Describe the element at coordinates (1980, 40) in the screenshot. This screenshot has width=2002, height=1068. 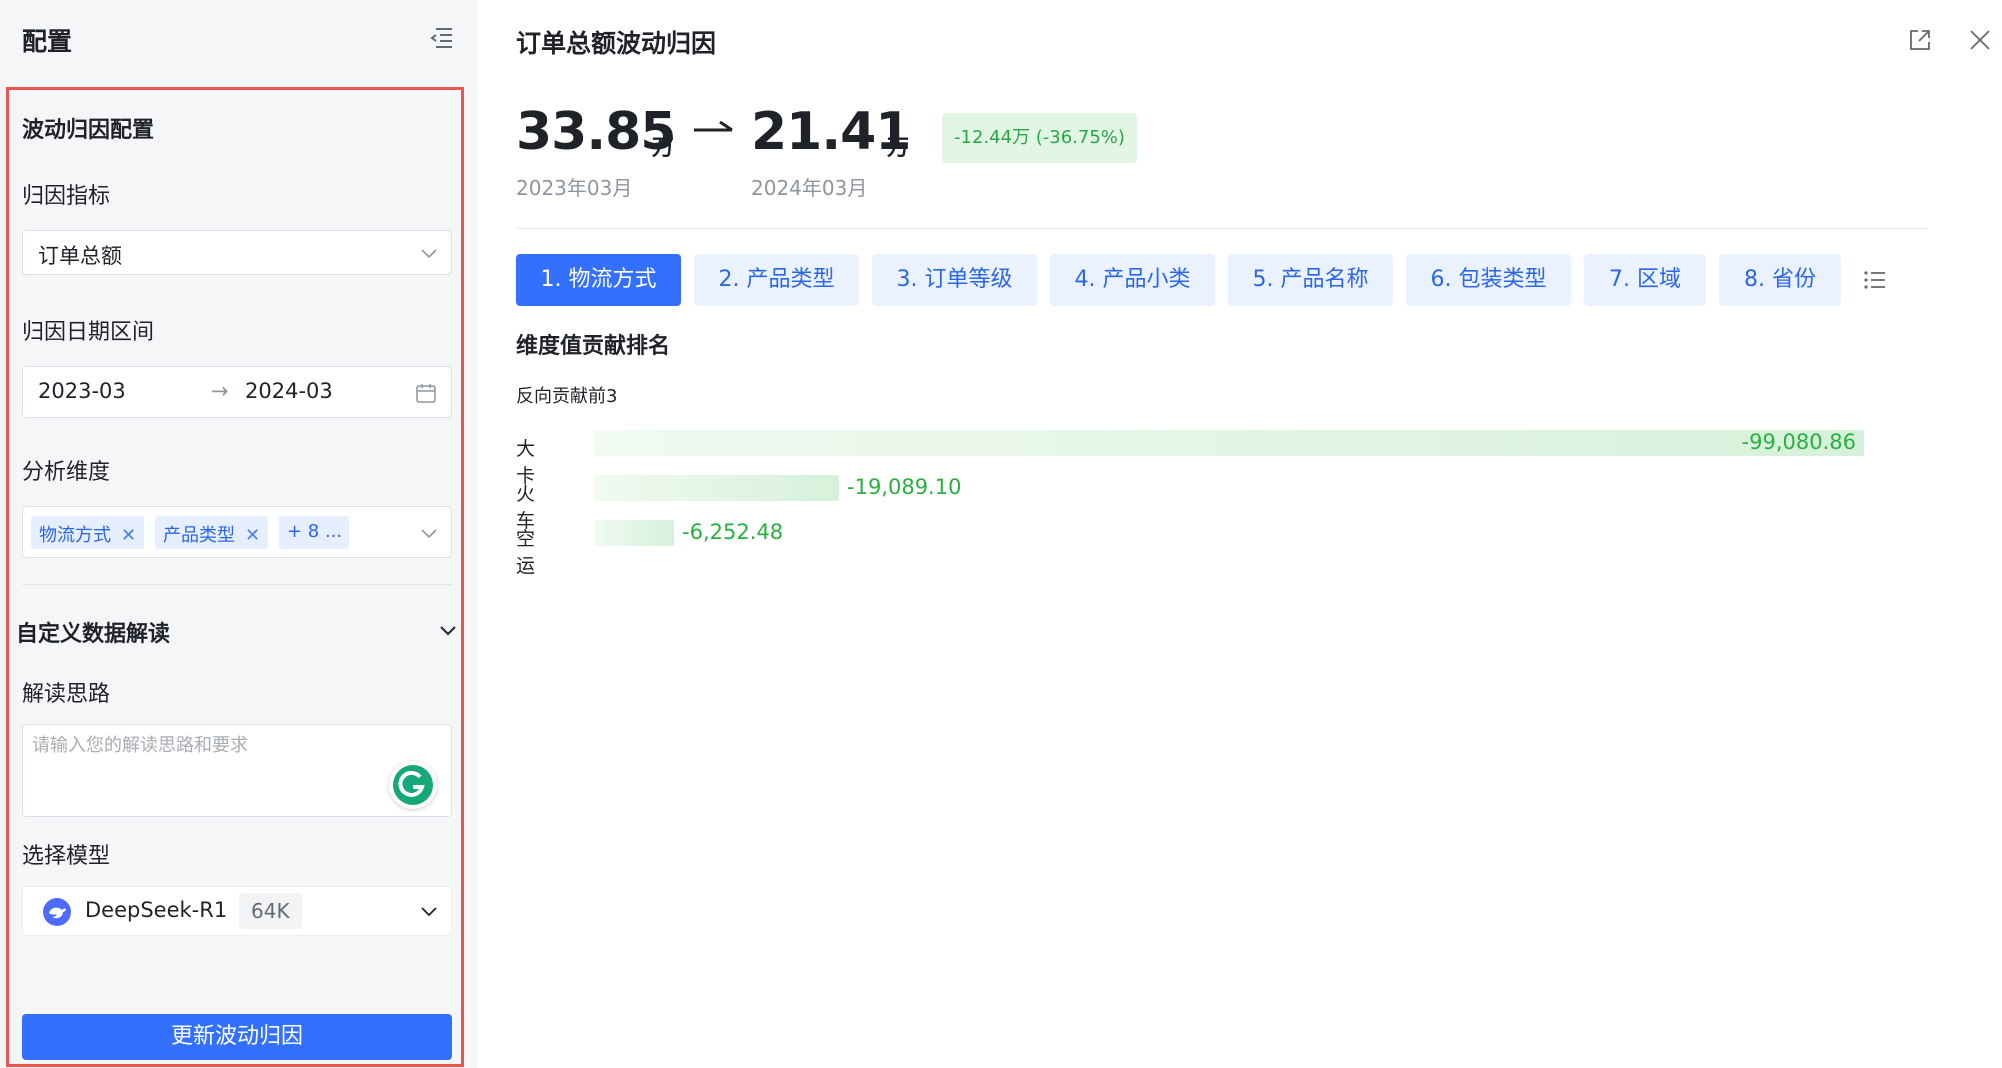
I see `close-icon` at that location.